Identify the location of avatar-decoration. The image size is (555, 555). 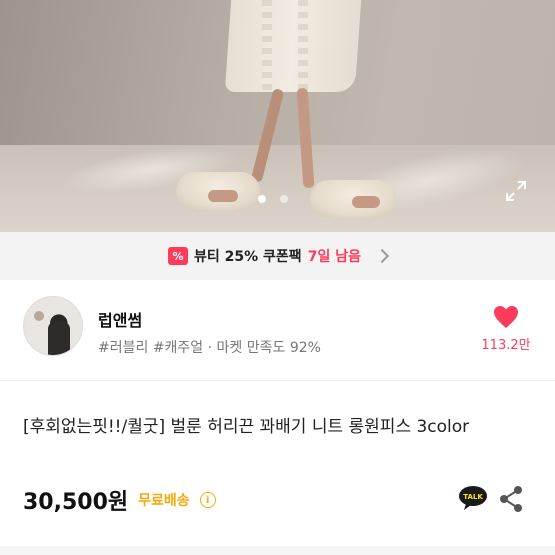
(39, 316).